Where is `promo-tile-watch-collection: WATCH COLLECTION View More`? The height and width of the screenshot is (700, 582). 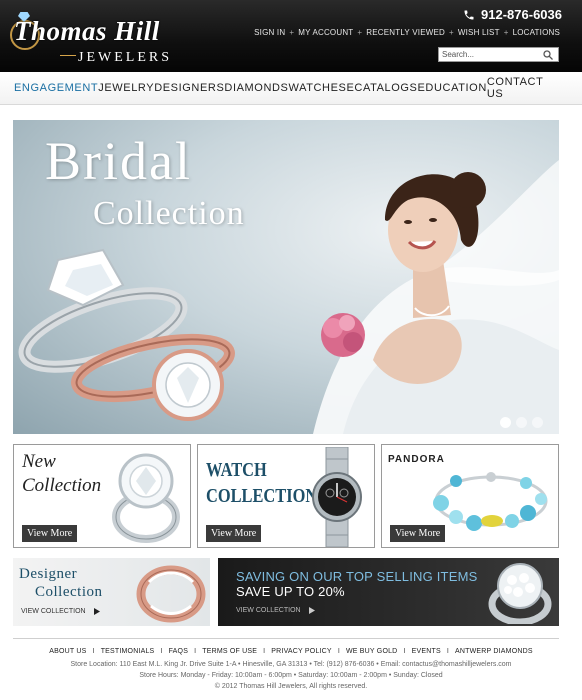
promo-tile-watch-collection: WATCH COLLECTION View More is located at coordinates (286, 496).